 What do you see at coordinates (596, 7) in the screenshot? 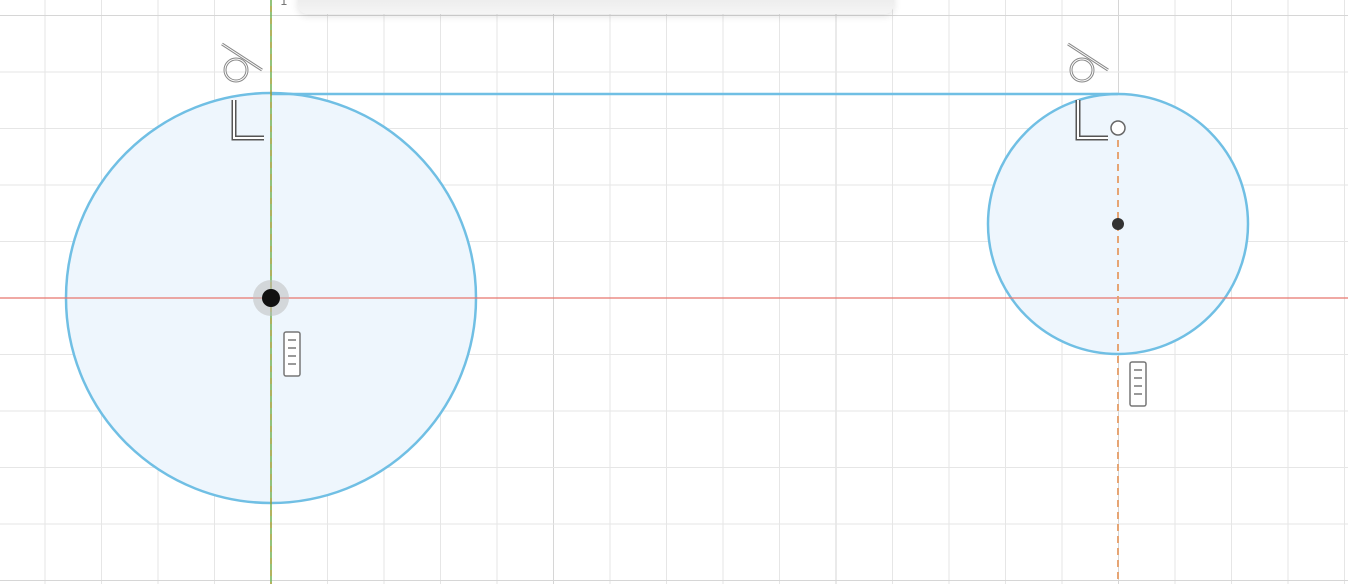
I see `top-toolbar-edge` at bounding box center [596, 7].